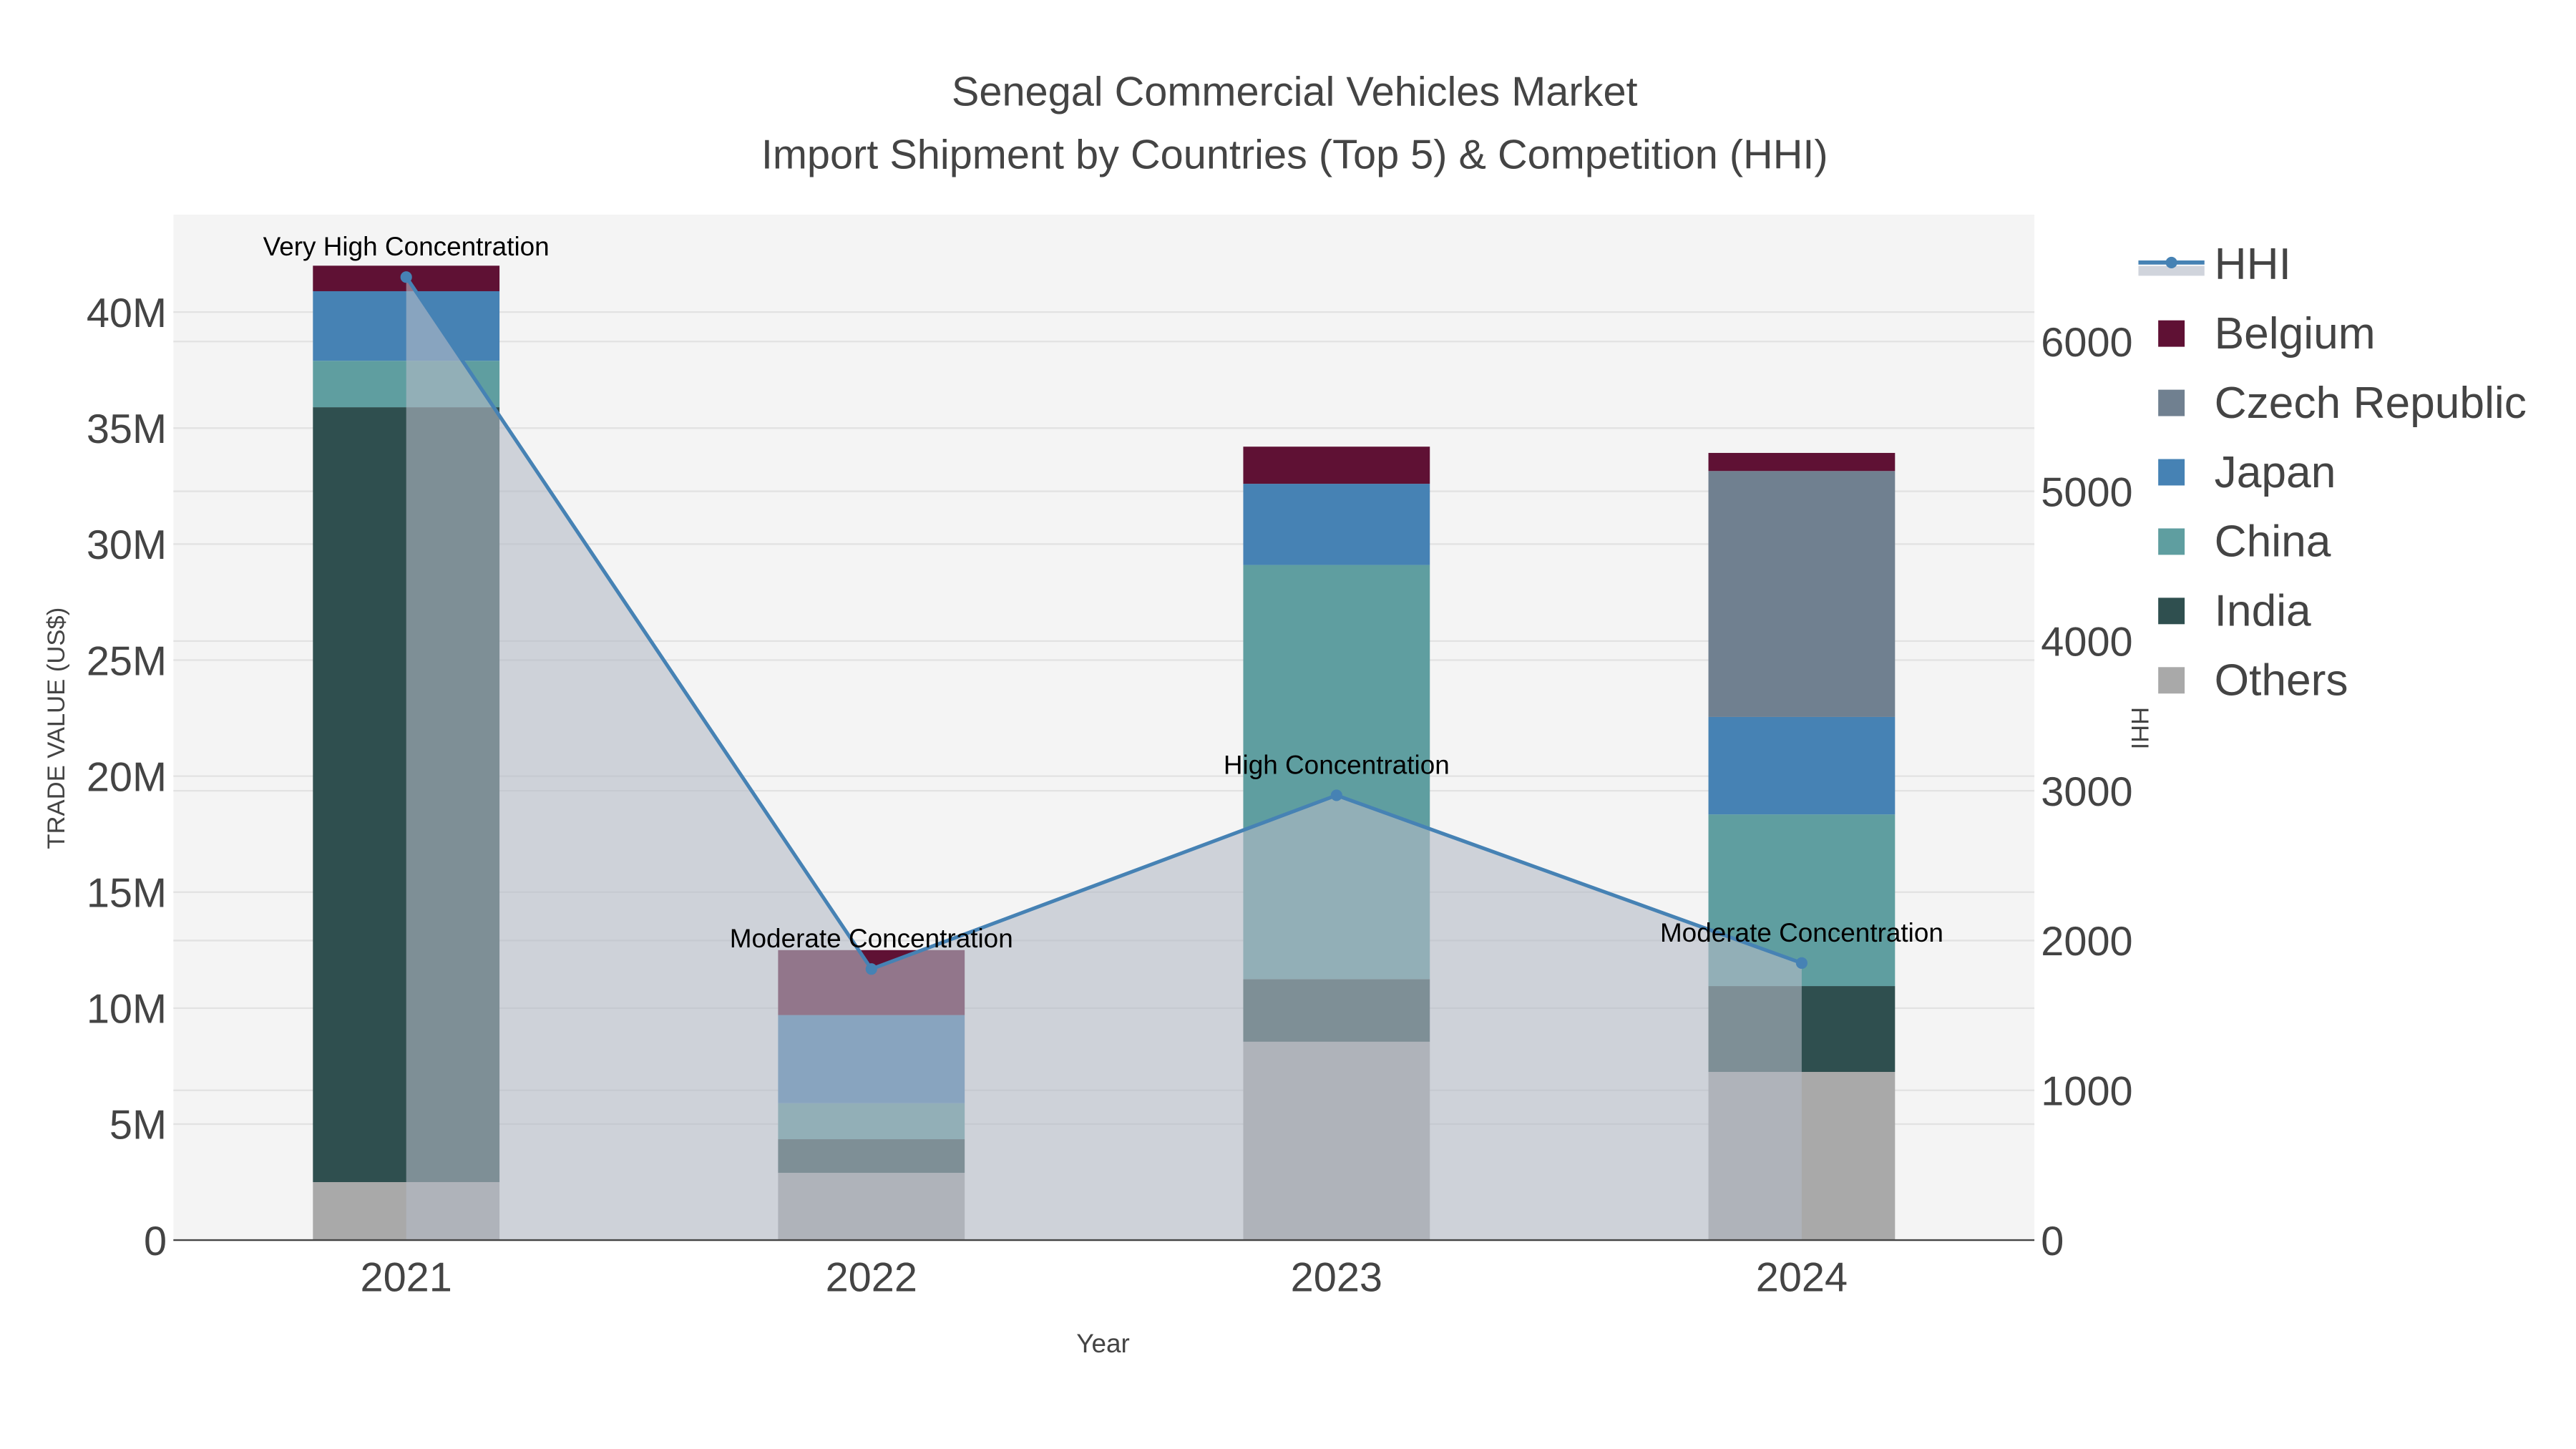 The width and height of the screenshot is (2576, 1449). I want to click on hhi-annotation: Very High Concentration, so click(407, 246).